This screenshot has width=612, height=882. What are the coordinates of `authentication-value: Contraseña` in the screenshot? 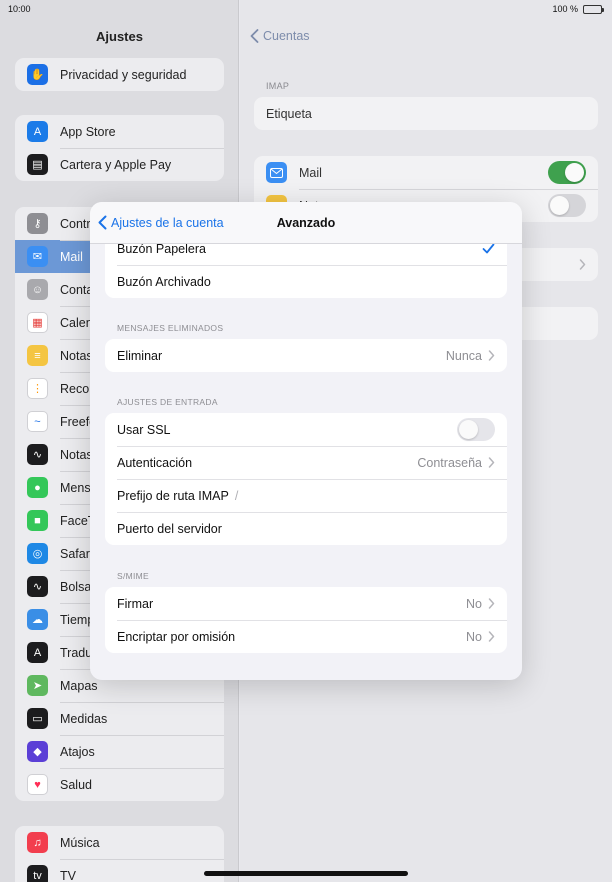 It's located at (449, 462).